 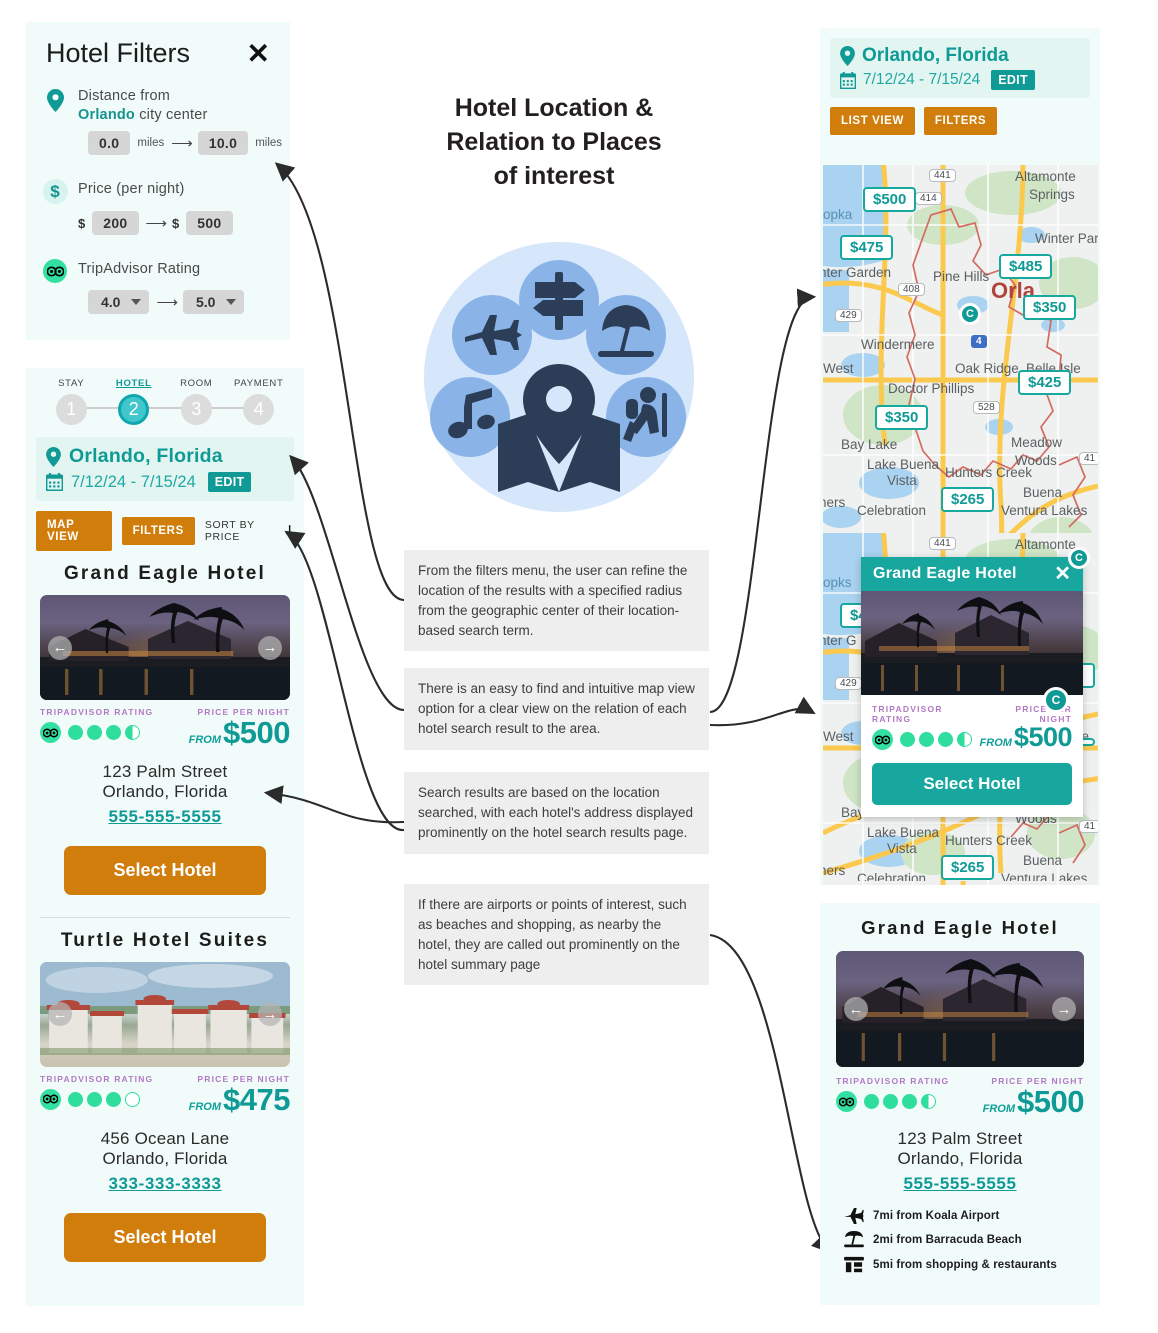 I want to click on distance-min-unit: miles, so click(x=151, y=143).